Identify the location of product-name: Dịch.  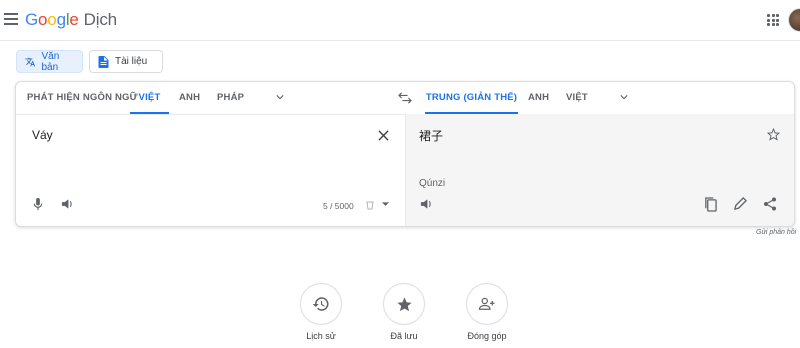
(100, 19).